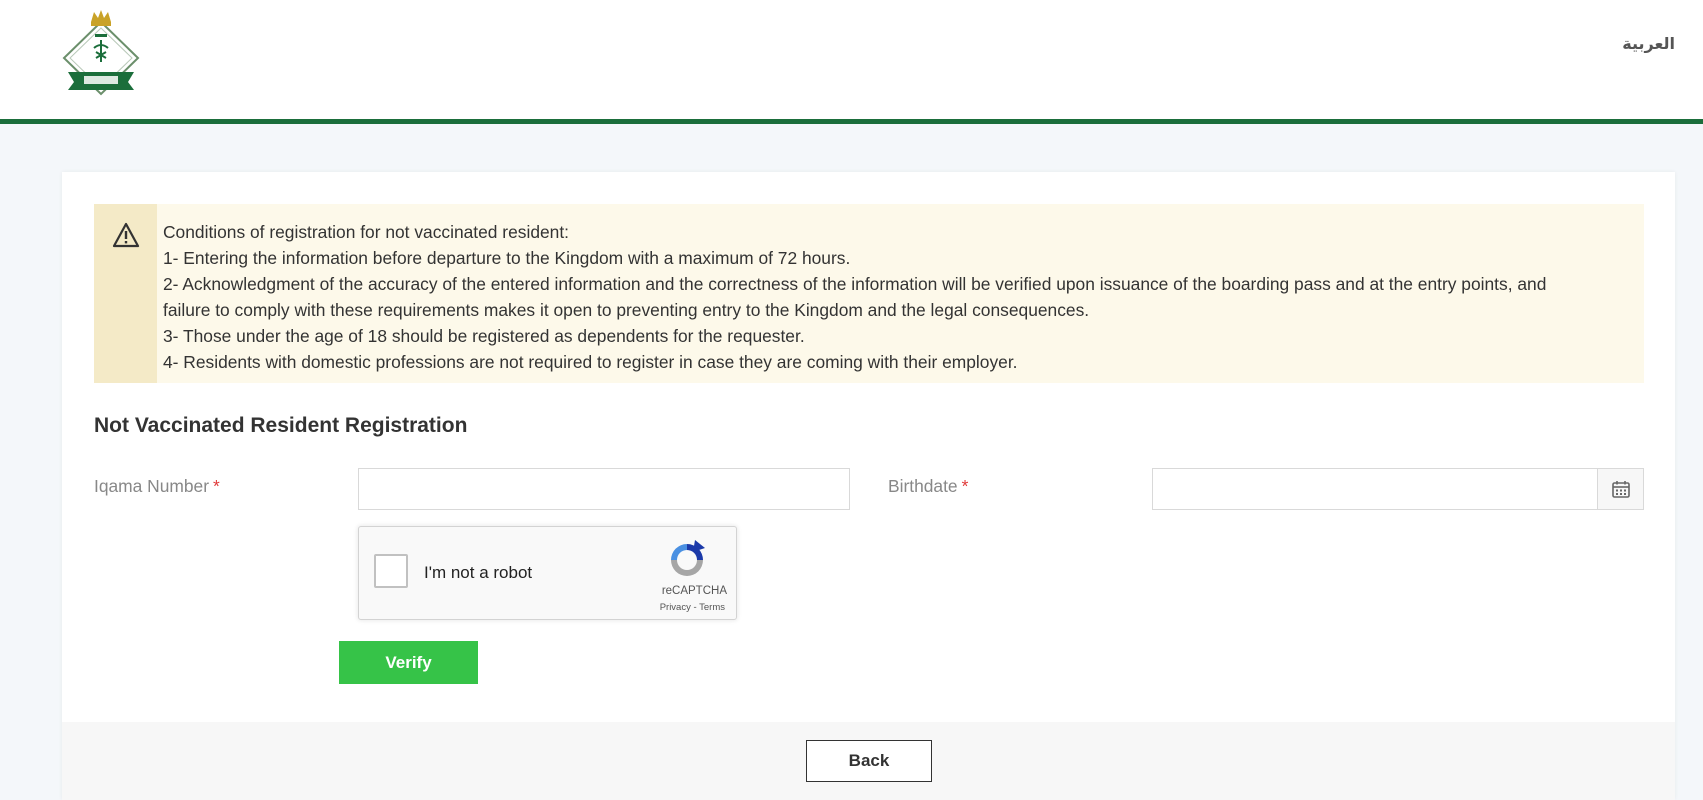  What do you see at coordinates (391, 571) in the screenshot?
I see `recaptcha-checkbox` at bounding box center [391, 571].